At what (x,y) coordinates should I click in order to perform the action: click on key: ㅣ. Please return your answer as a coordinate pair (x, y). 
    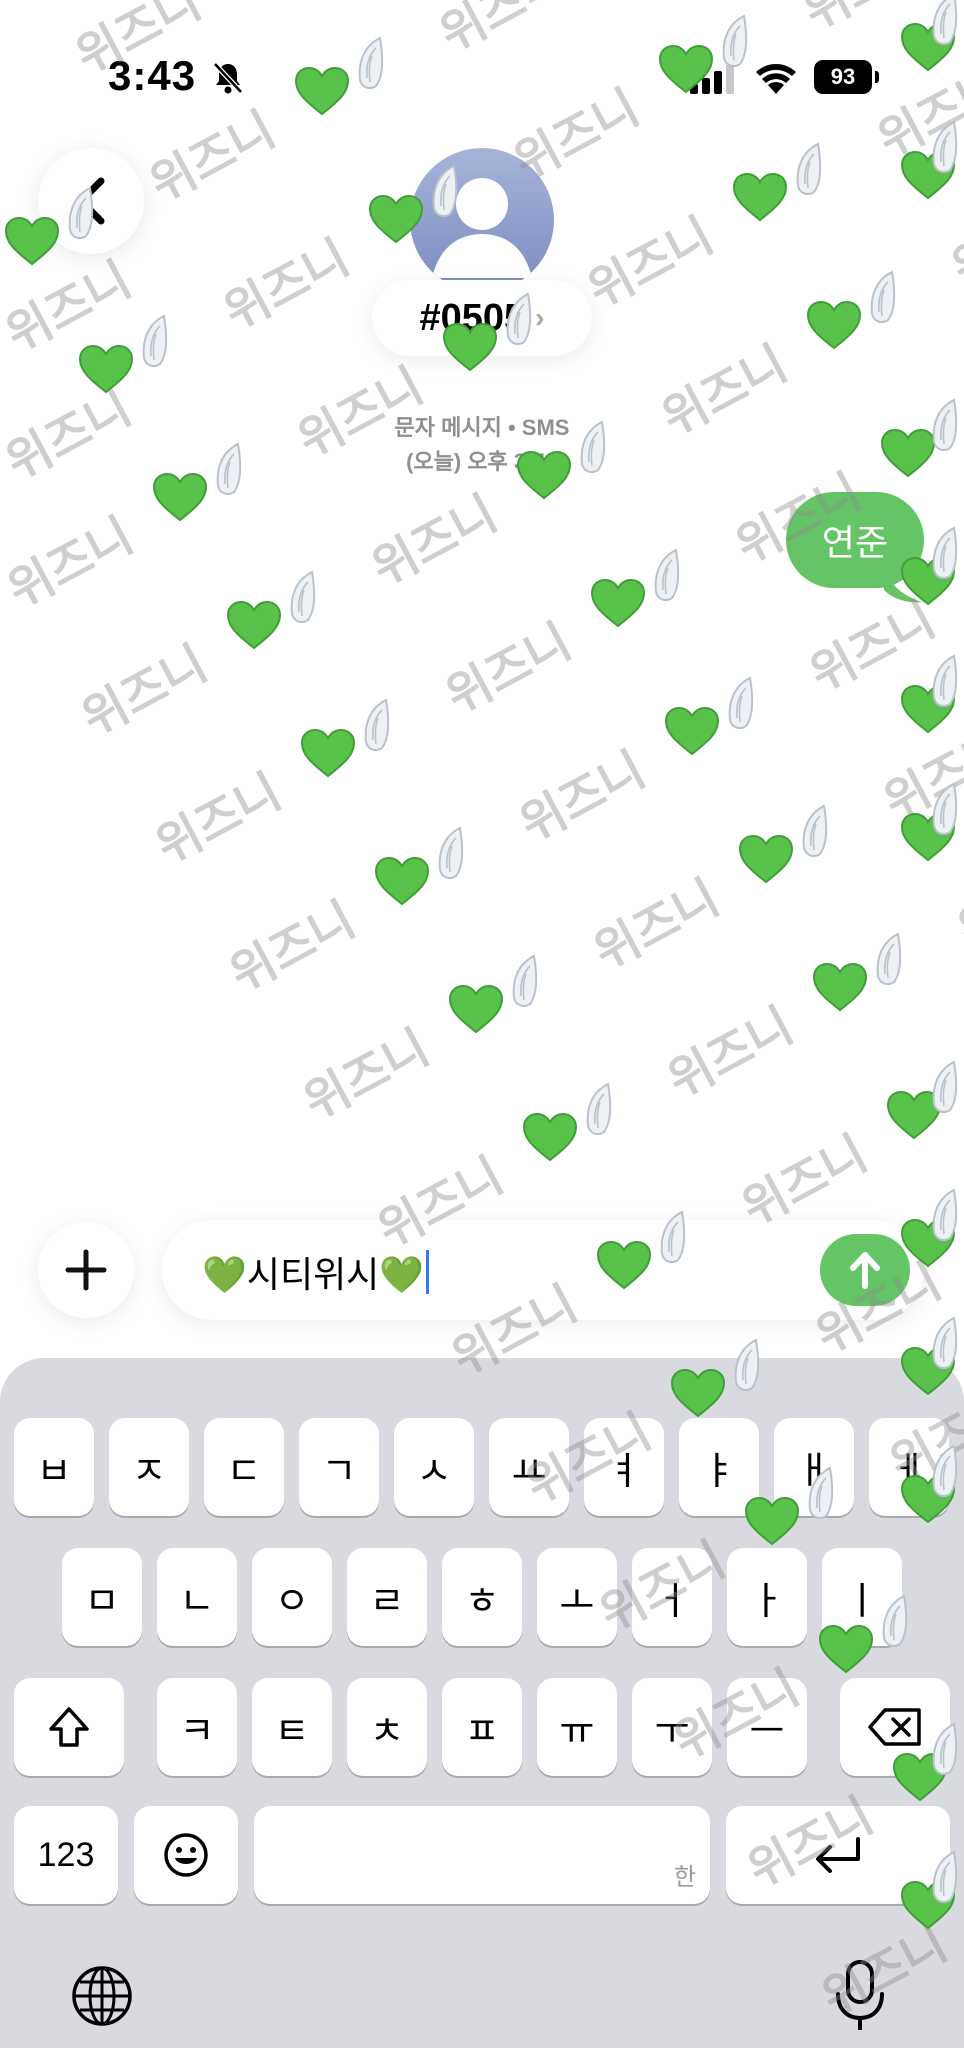
    Looking at the image, I should click on (862, 1597).